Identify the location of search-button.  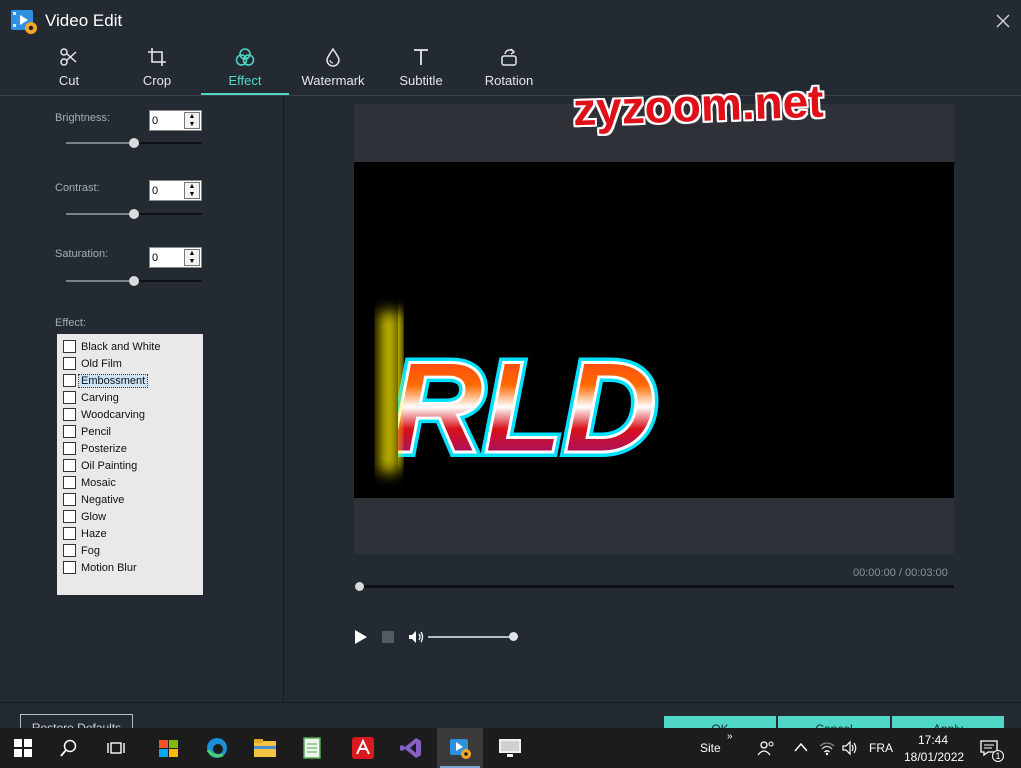
(69, 748).